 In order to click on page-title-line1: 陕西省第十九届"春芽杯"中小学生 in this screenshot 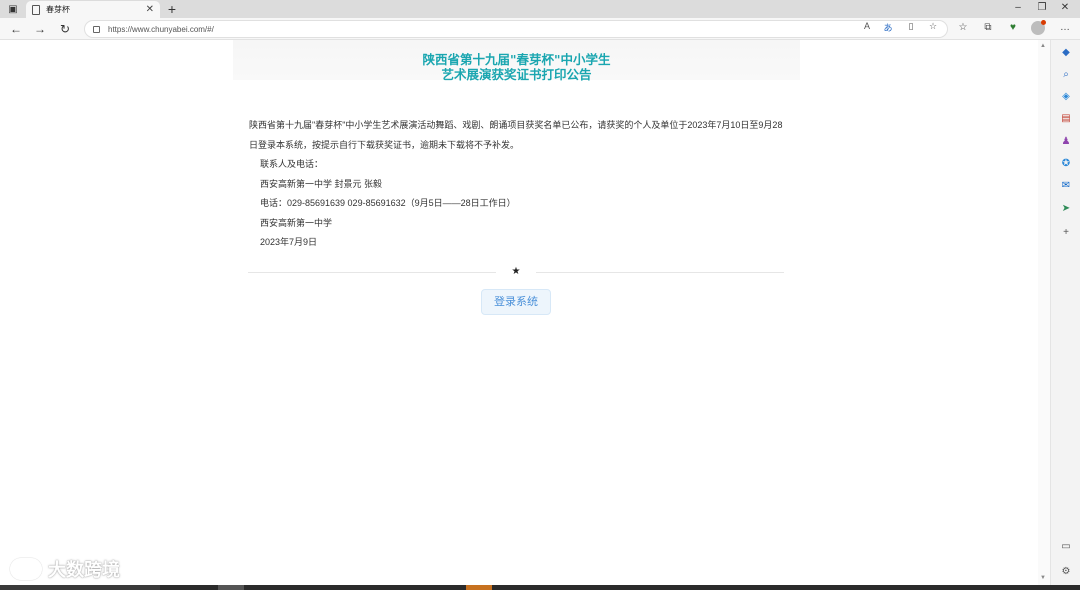, I will do `click(516, 59)`.